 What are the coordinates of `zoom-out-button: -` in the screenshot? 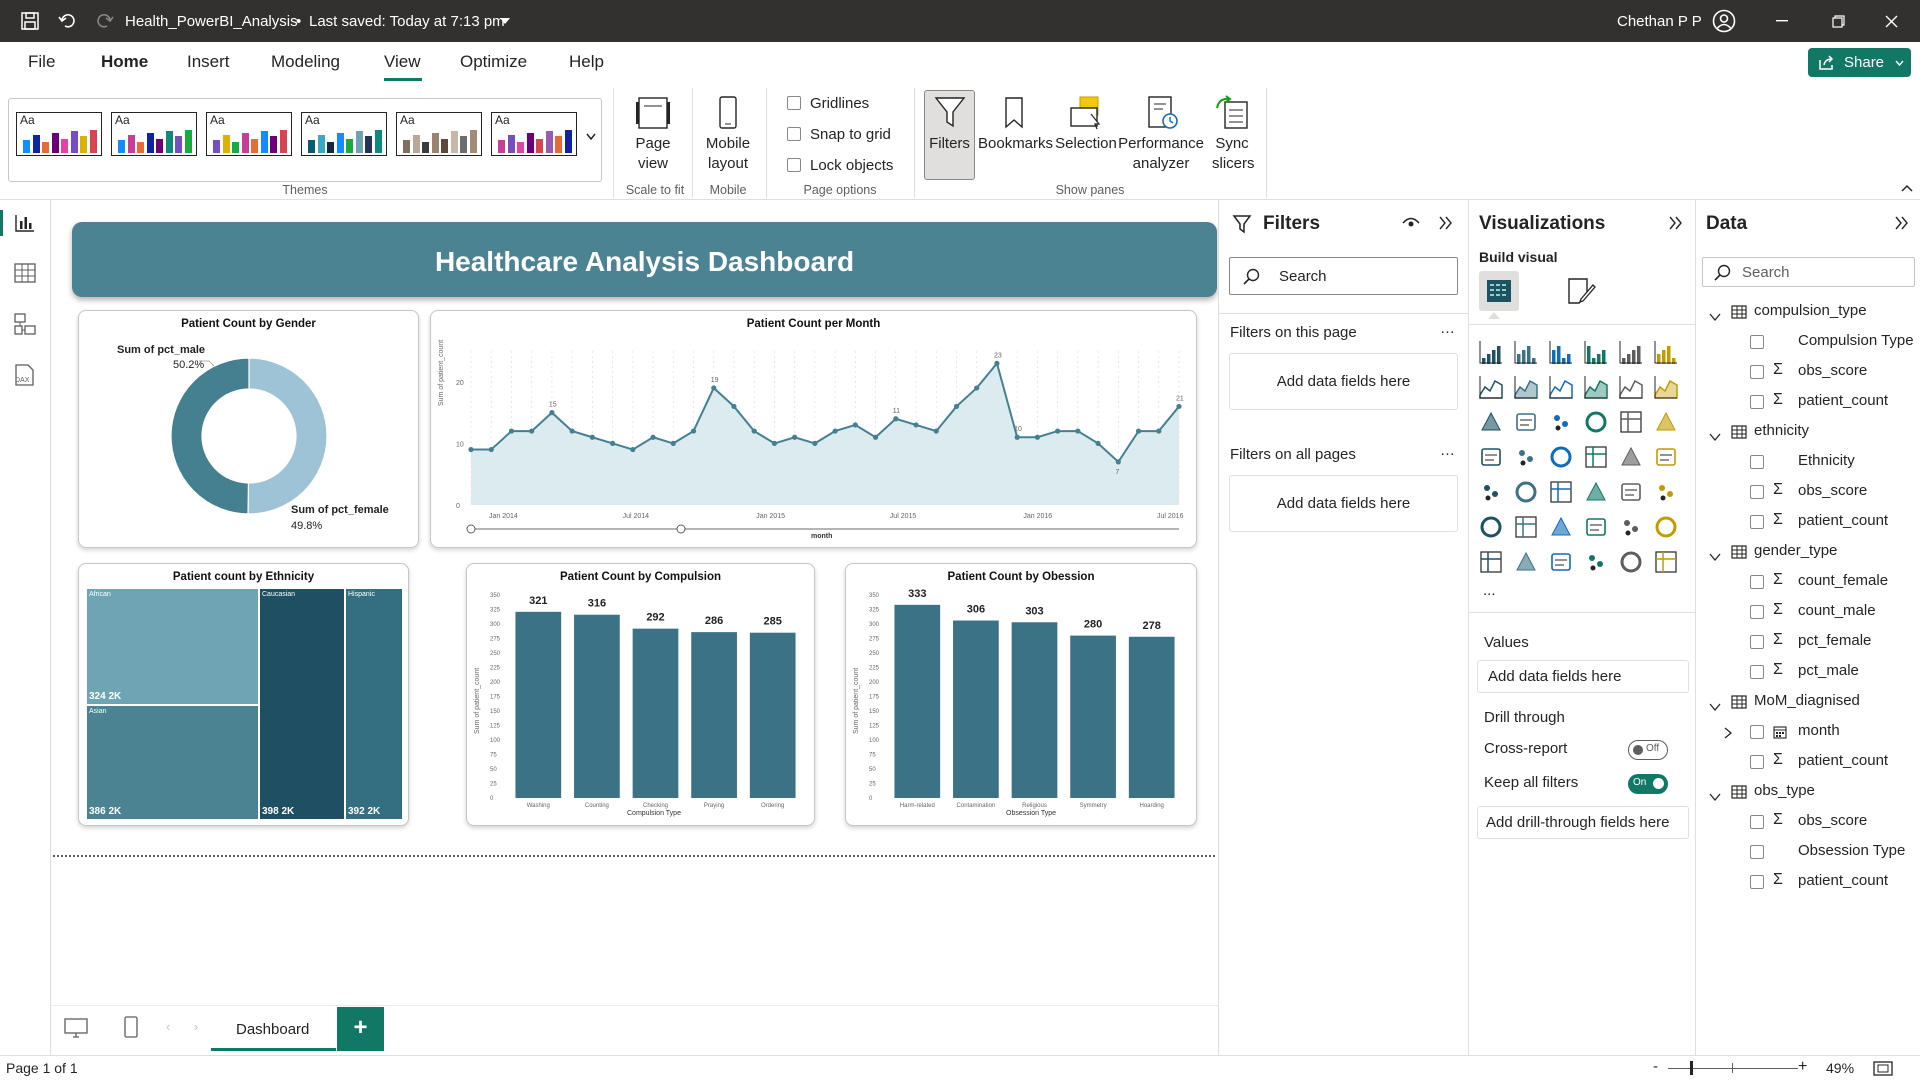 It's located at (1655, 1066).